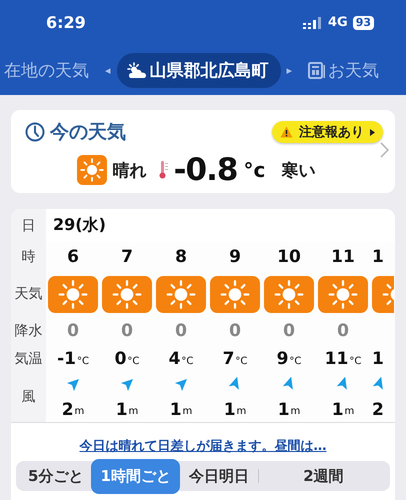  I want to click on view-tab: 5分ごと, so click(55, 476).